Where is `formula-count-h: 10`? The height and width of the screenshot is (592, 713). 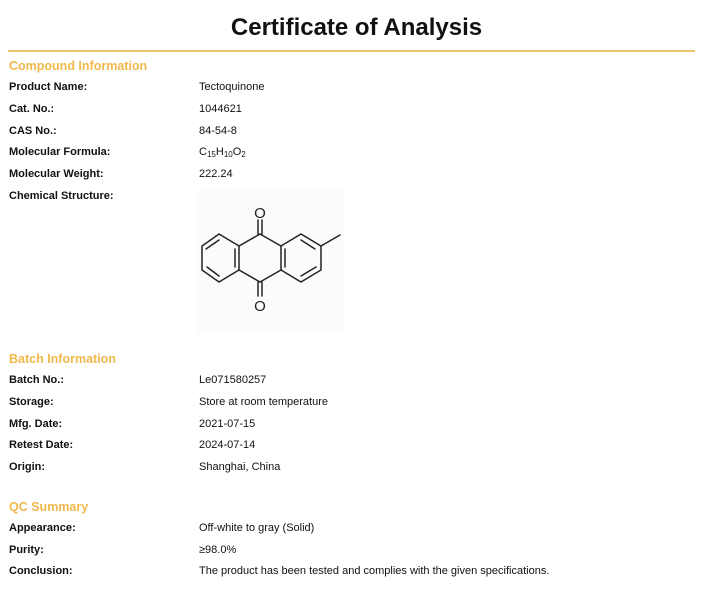 formula-count-h: 10 is located at coordinates (228, 154).